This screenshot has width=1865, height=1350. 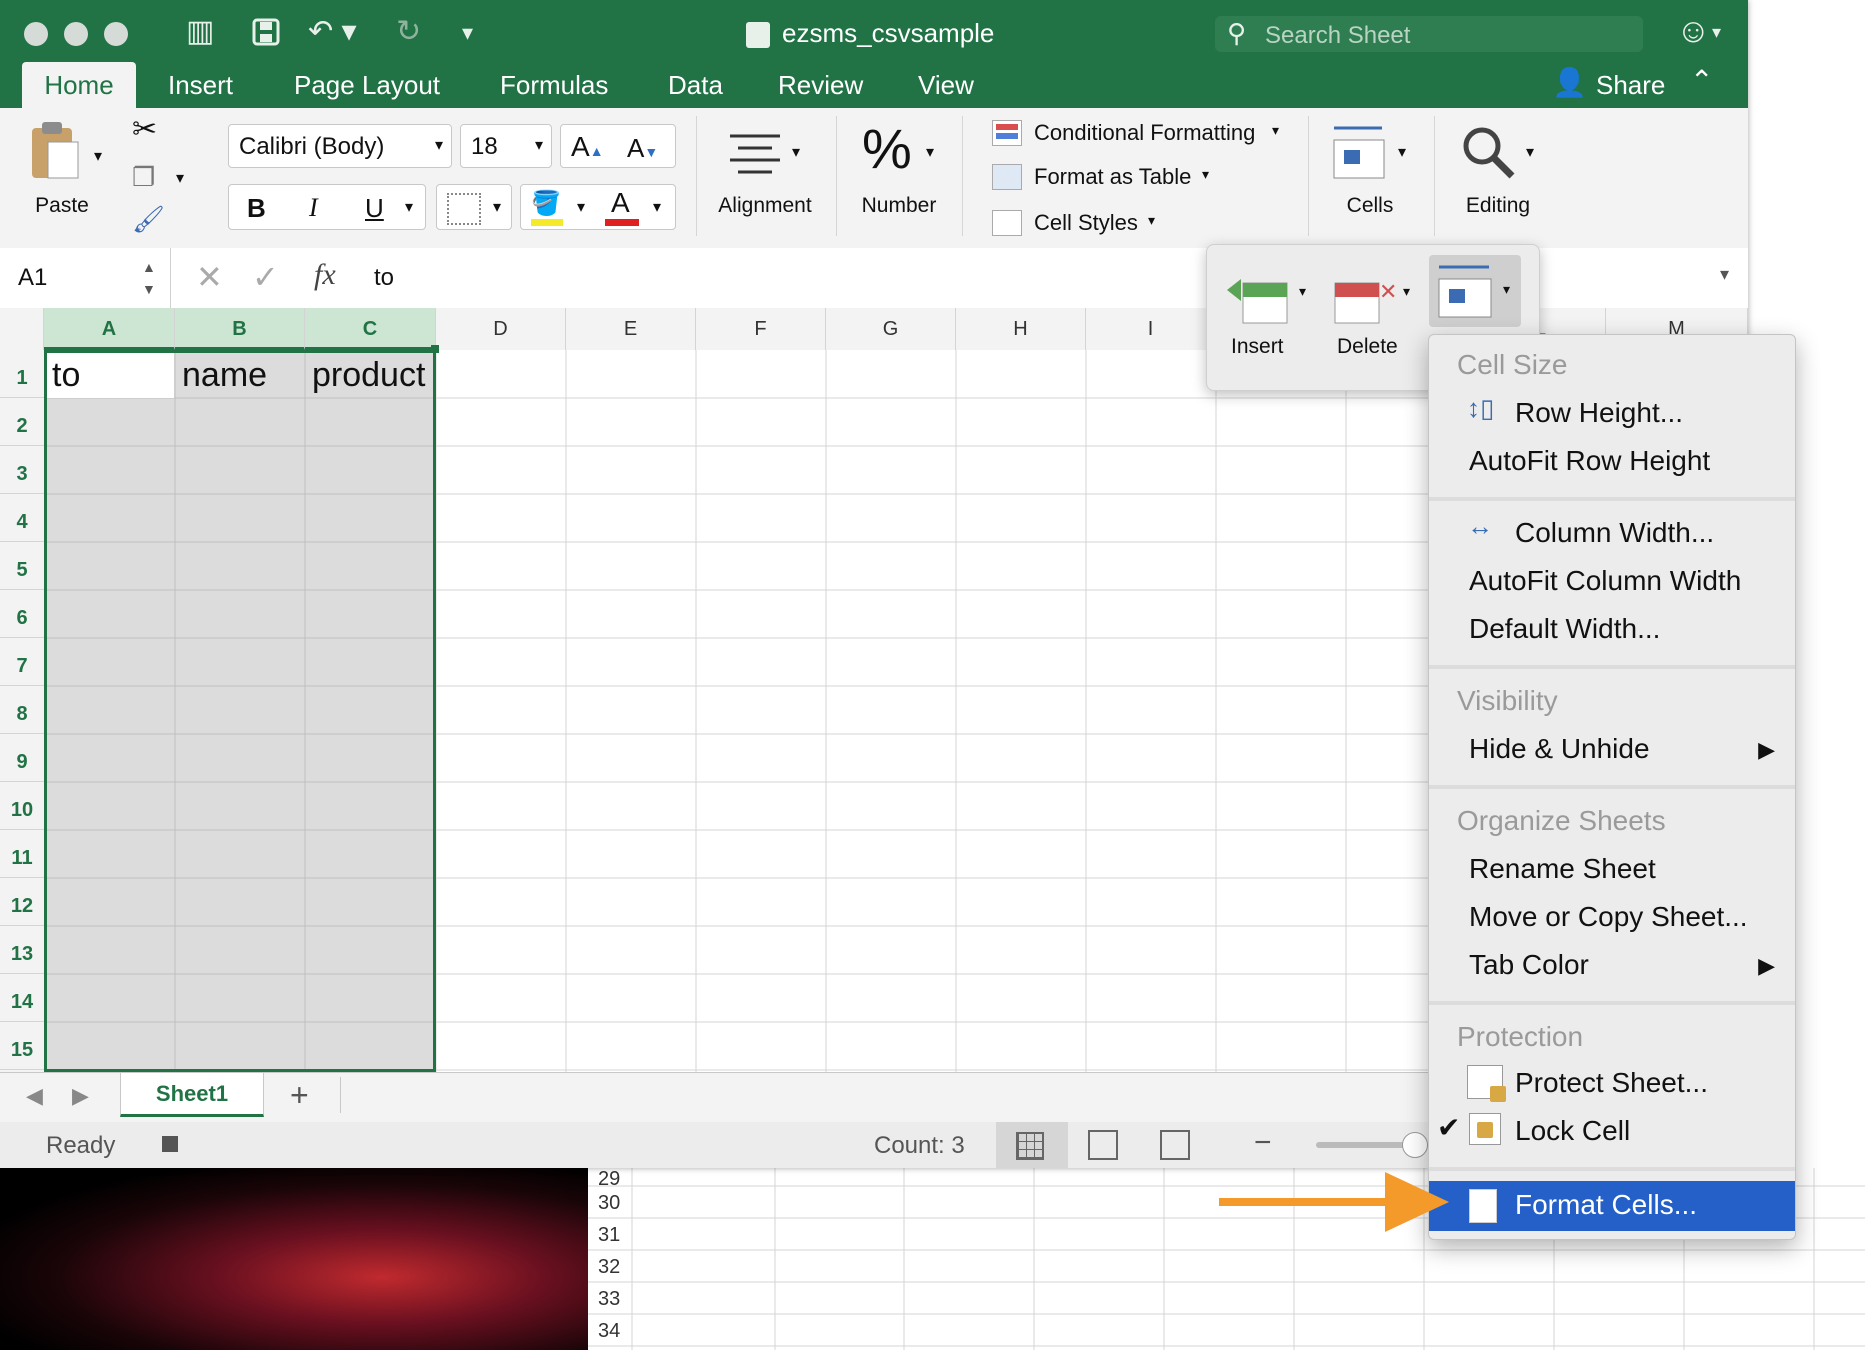 What do you see at coordinates (554, 85) in the screenshot?
I see `tab-formulas: Formulas` at bounding box center [554, 85].